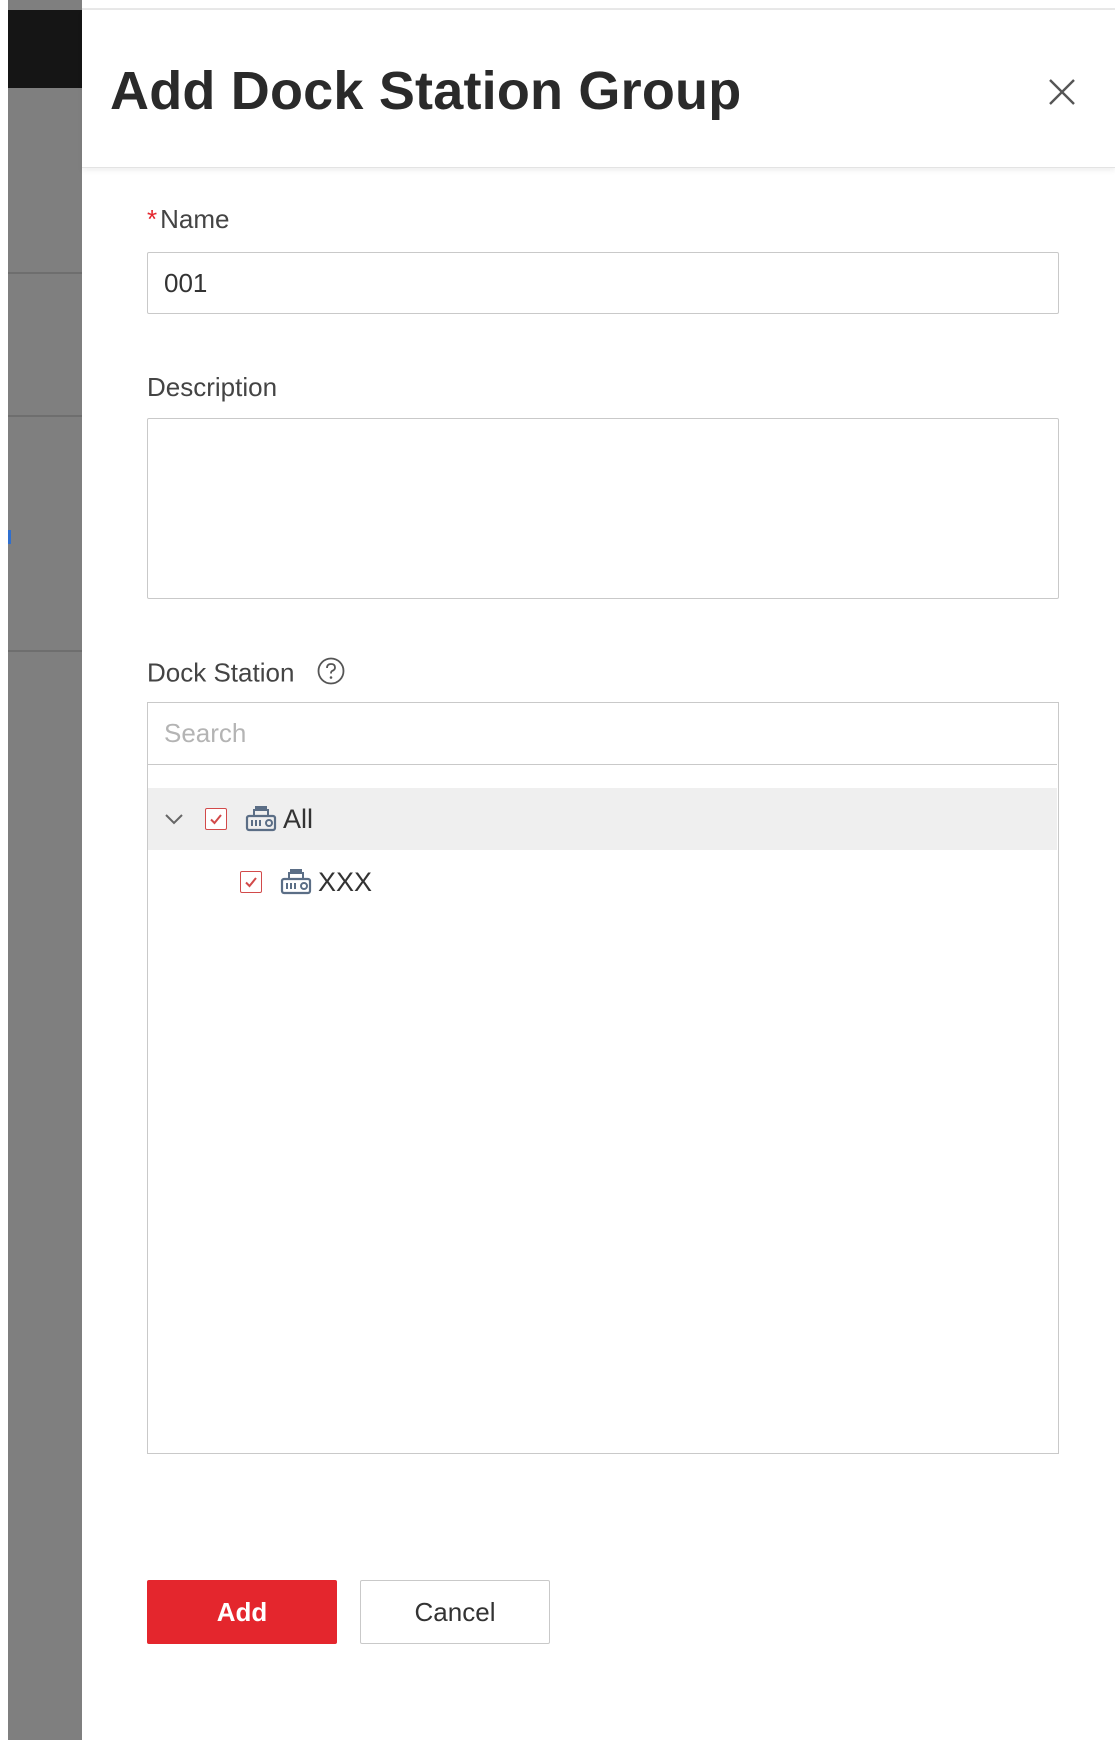  What do you see at coordinates (455, 1612) in the screenshot?
I see `cancel-button: Cancel` at bounding box center [455, 1612].